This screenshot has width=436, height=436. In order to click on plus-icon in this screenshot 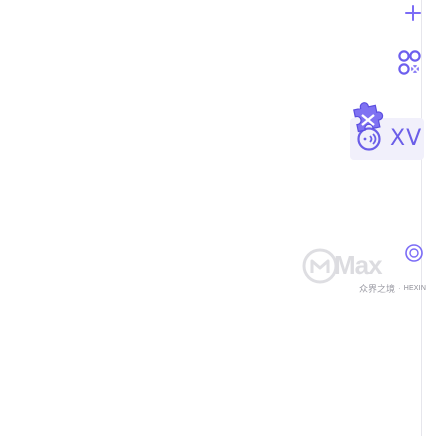, I will do `click(413, 13)`.